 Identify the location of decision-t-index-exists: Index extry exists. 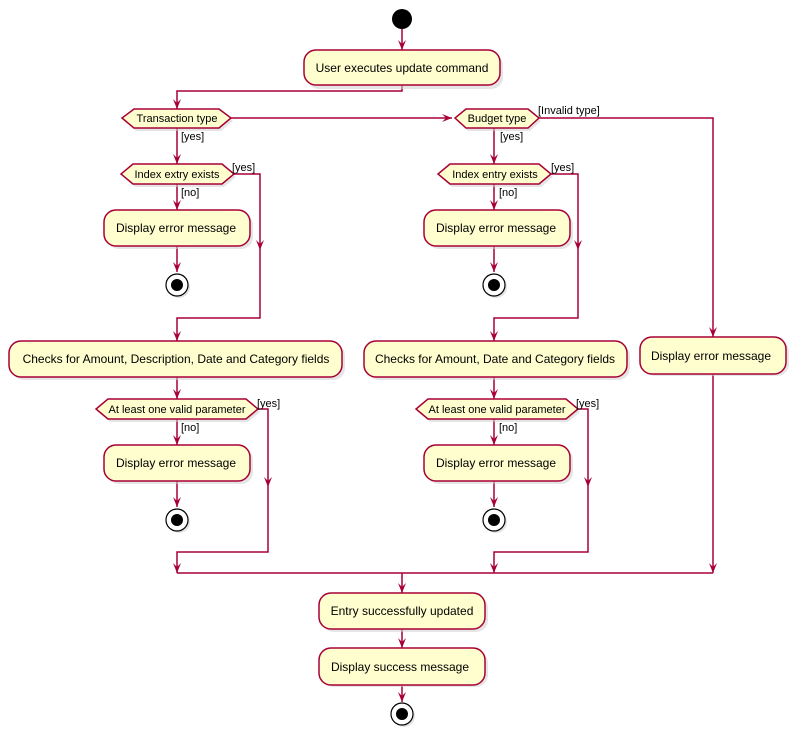
(177, 175).